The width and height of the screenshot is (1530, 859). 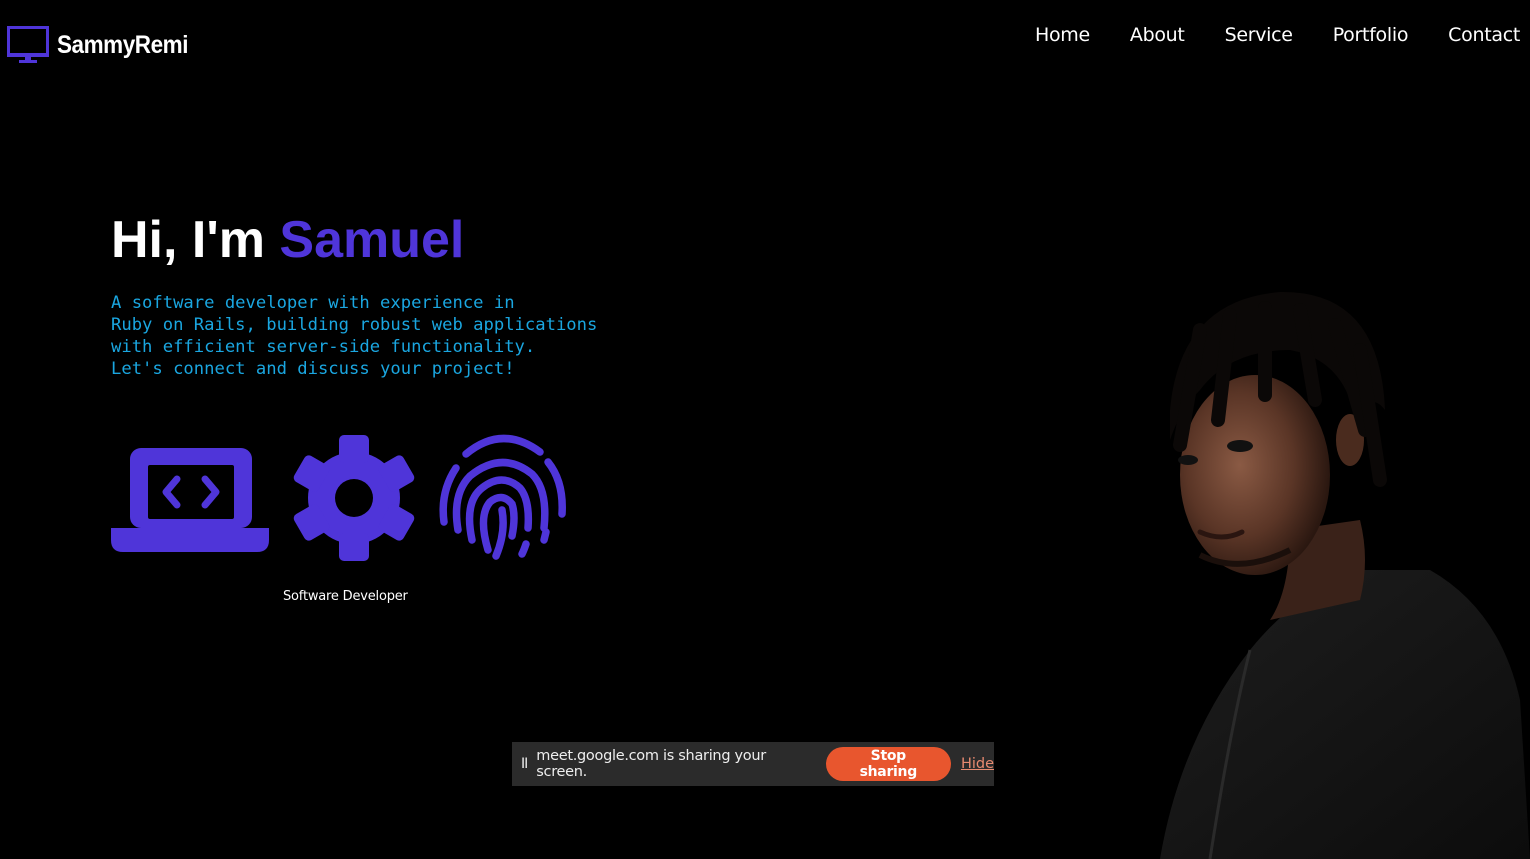 I want to click on brand-logo: SammyRemi, so click(x=105, y=45).